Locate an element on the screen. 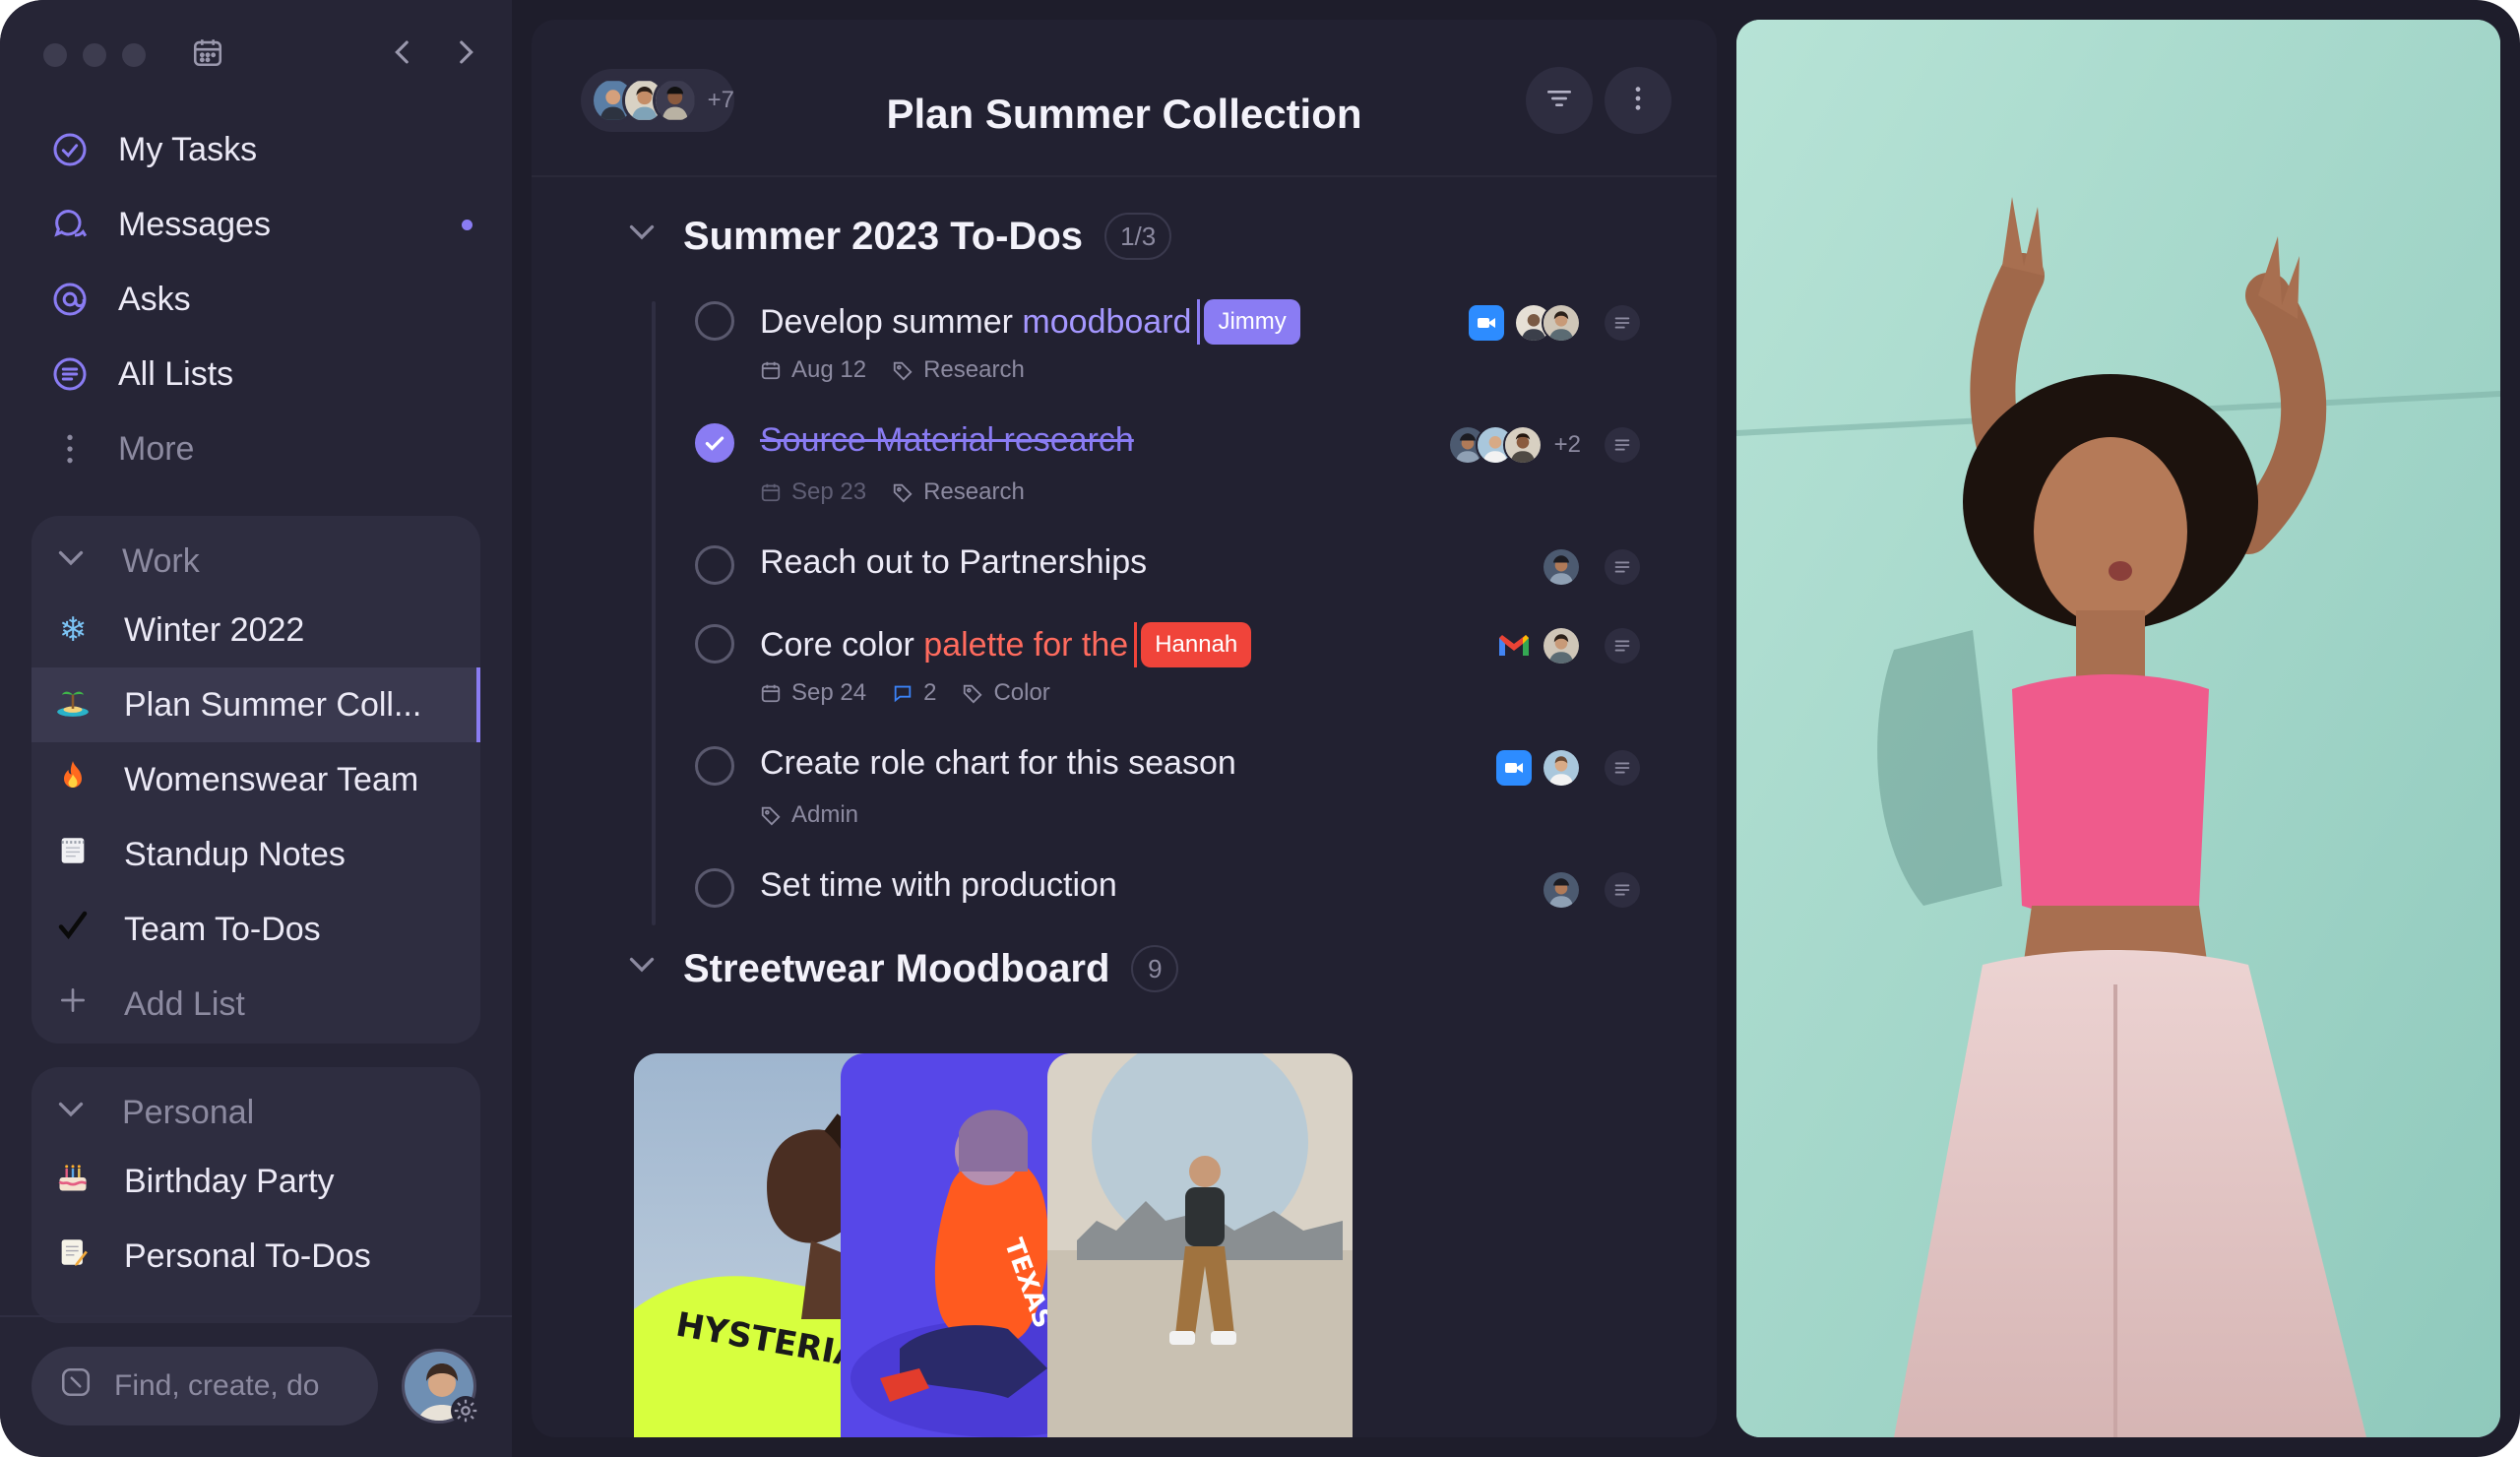 The image size is (2520, 1457). nav-my-tasks: My Tasks is located at coordinates (258, 149).